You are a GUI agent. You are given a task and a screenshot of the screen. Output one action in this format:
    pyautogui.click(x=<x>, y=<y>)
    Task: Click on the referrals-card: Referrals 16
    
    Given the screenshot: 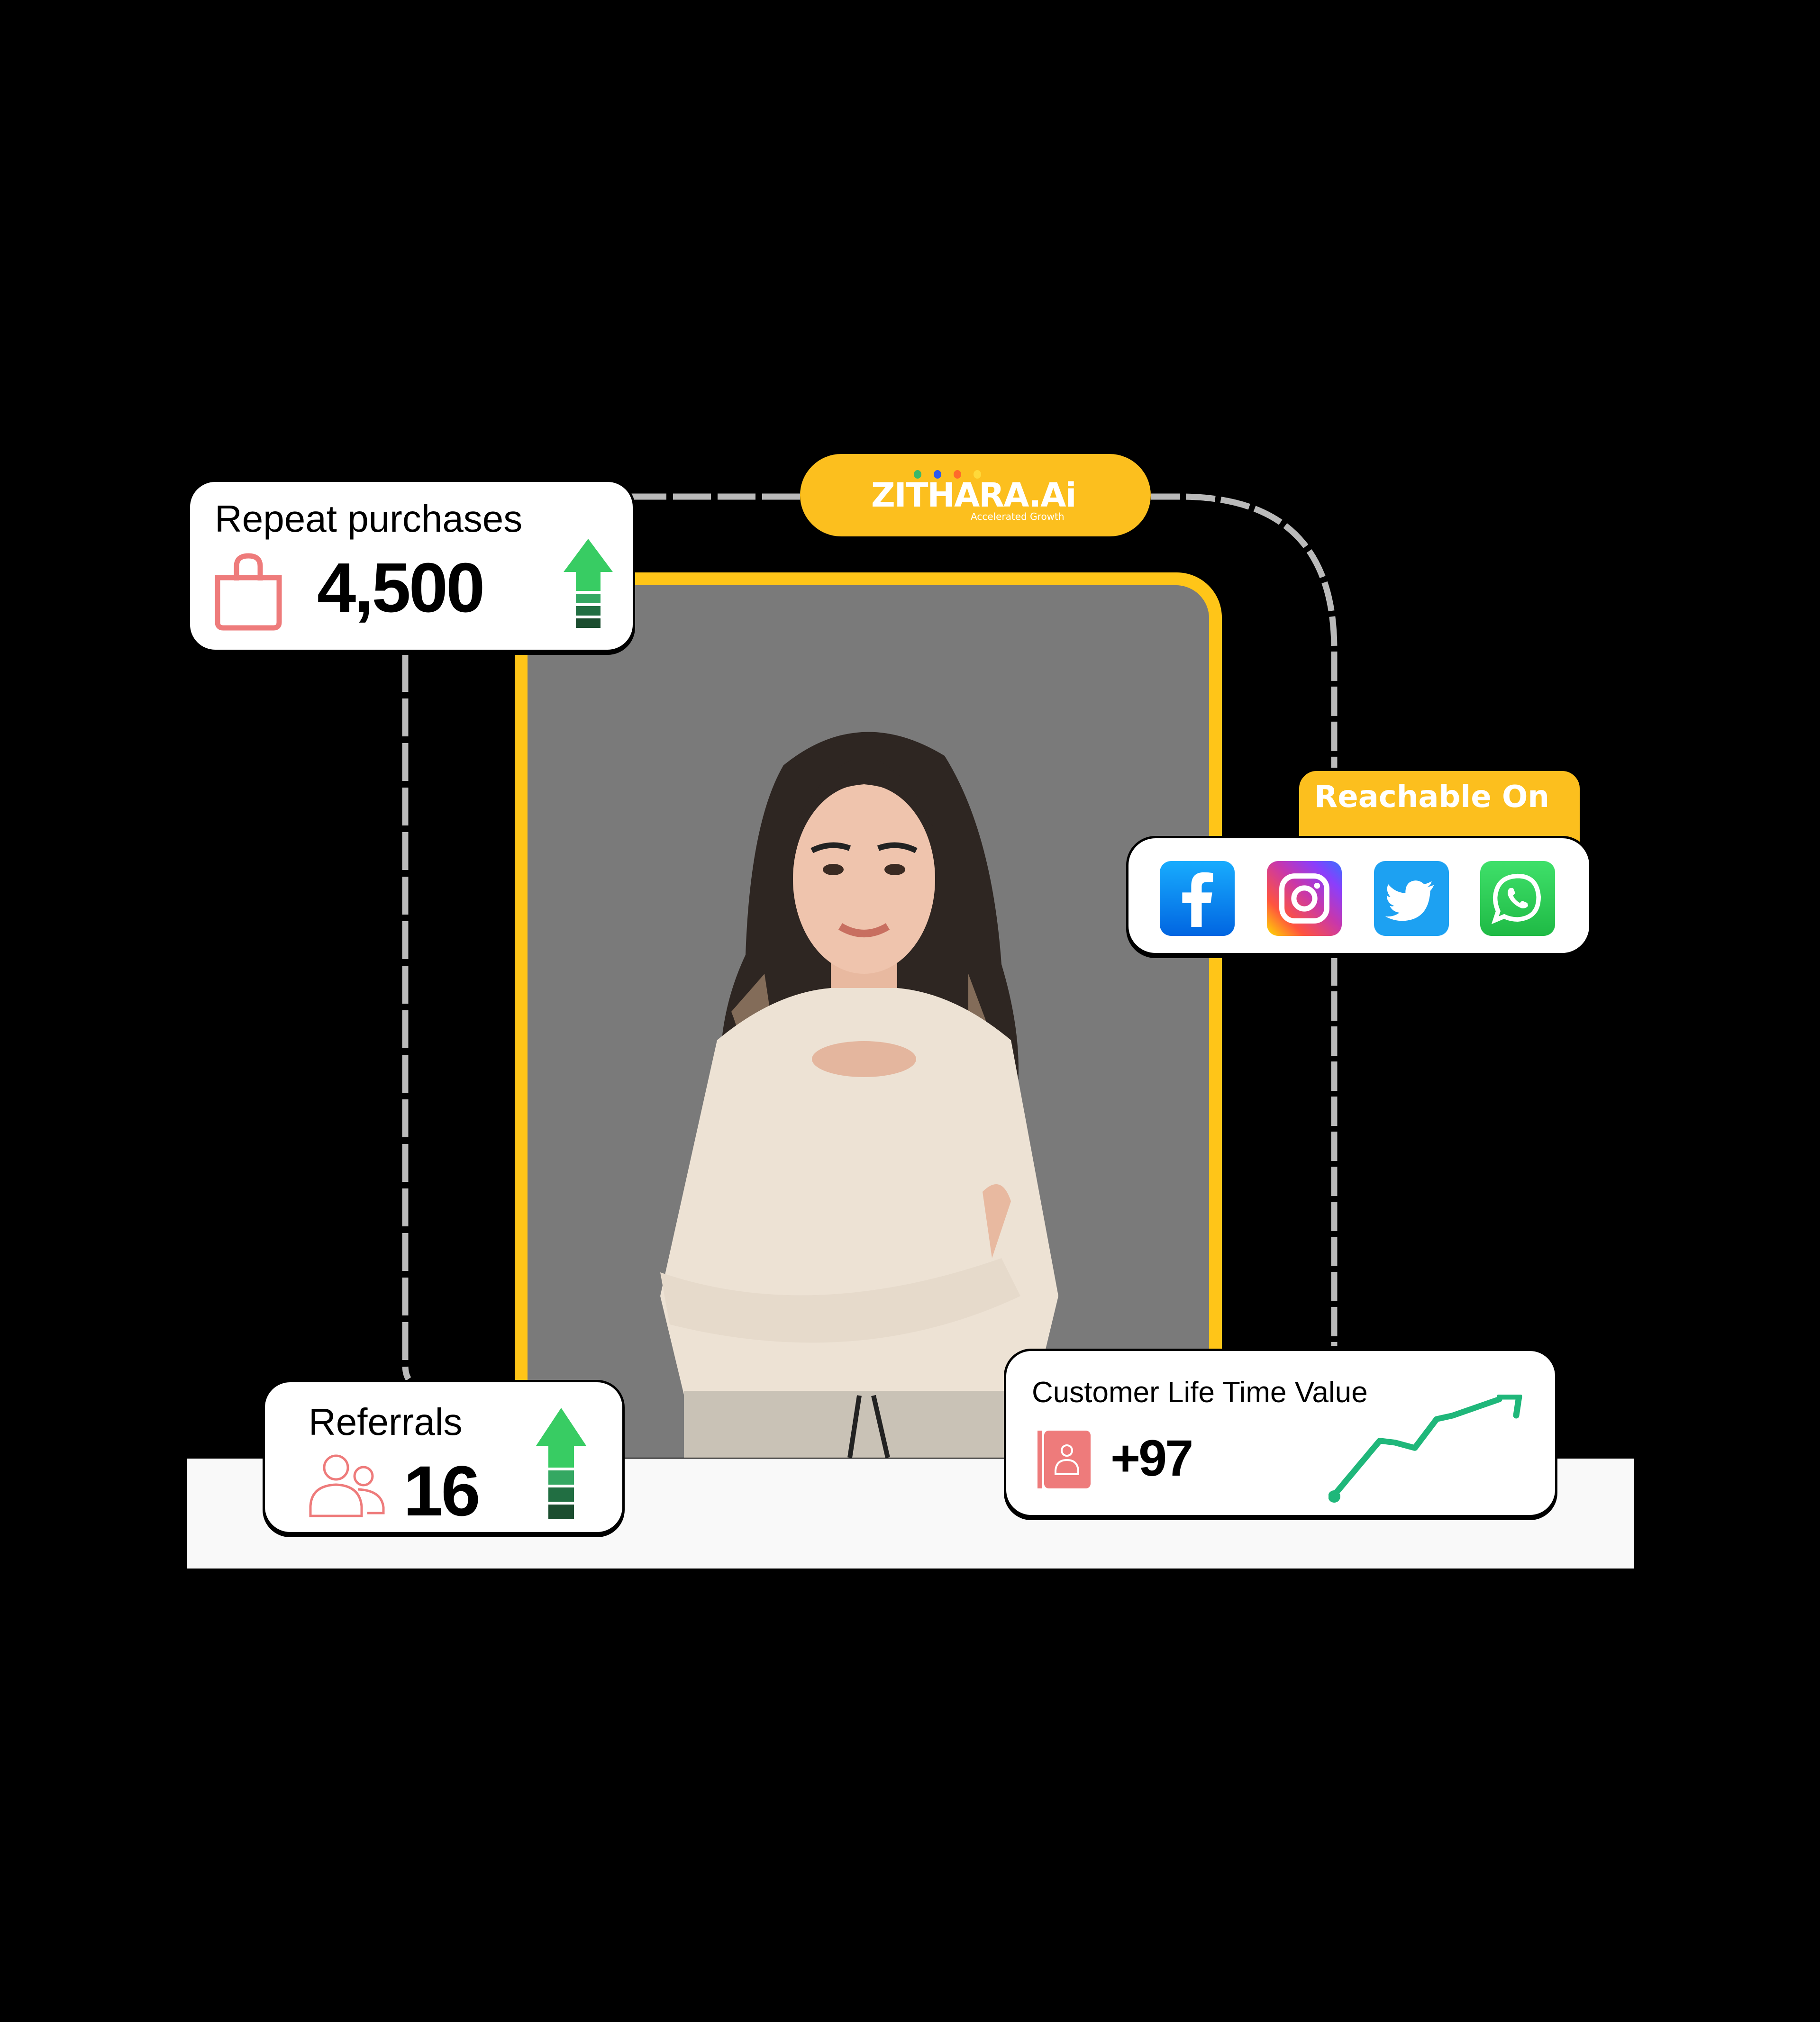 What is the action you would take?
    pyautogui.click(x=444, y=1457)
    